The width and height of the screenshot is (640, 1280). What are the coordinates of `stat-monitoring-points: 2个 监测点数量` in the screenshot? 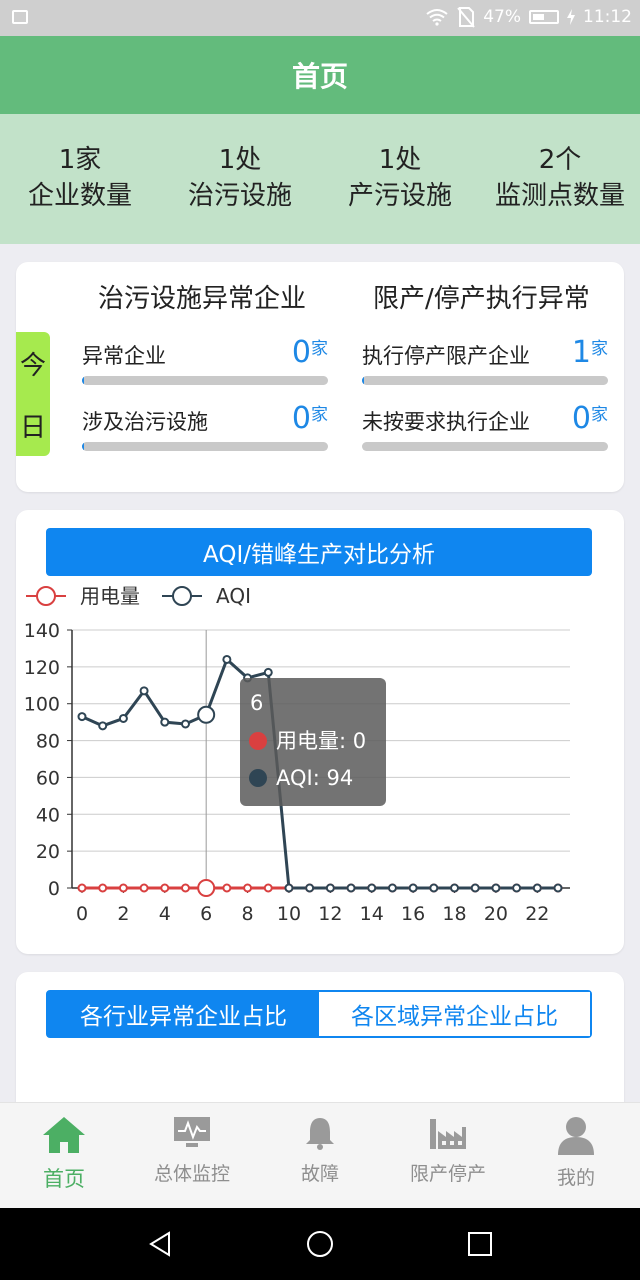 It's located at (560, 179).